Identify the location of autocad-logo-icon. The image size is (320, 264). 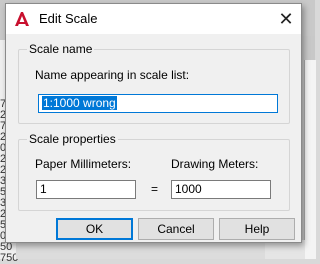
(22, 19).